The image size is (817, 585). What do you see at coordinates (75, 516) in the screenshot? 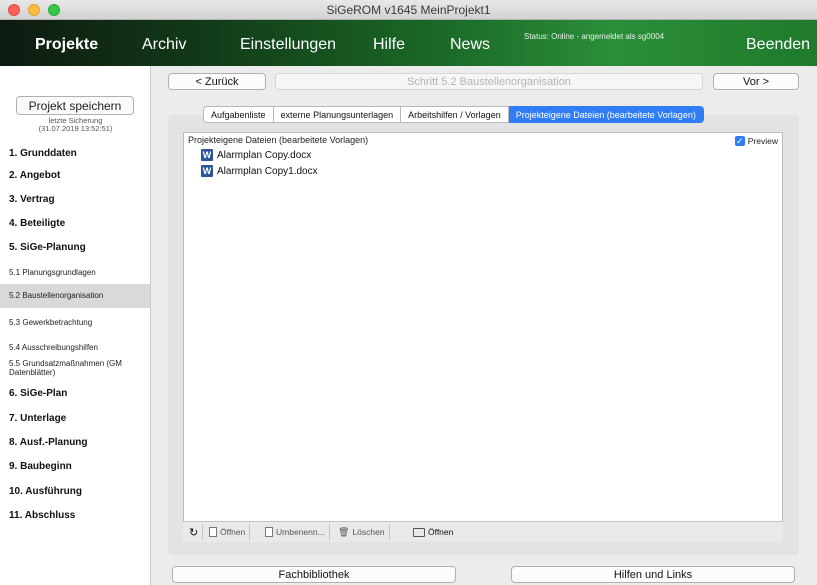
I see `sidebar-item-abschluss: 11. Abschluss` at bounding box center [75, 516].